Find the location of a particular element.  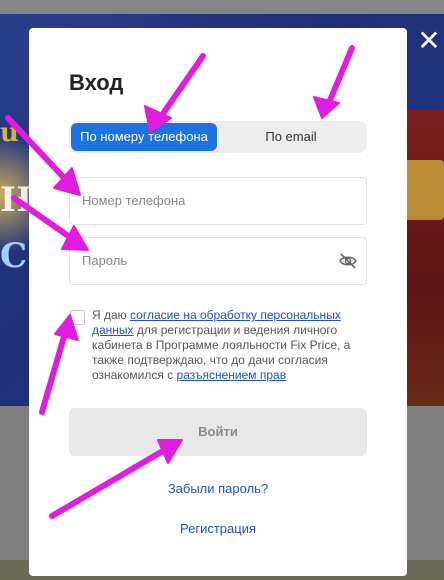

tab-phone: По номеру телефона is located at coordinates (144, 137).